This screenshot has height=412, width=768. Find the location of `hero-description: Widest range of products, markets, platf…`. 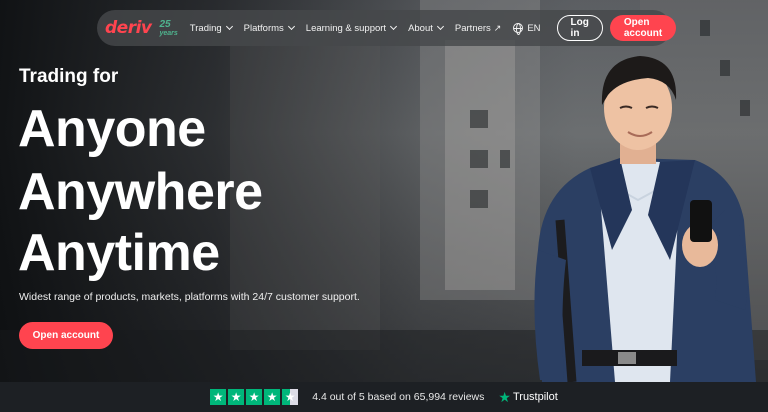

hero-description: Widest range of products, markets, platf… is located at coordinates (189, 297).